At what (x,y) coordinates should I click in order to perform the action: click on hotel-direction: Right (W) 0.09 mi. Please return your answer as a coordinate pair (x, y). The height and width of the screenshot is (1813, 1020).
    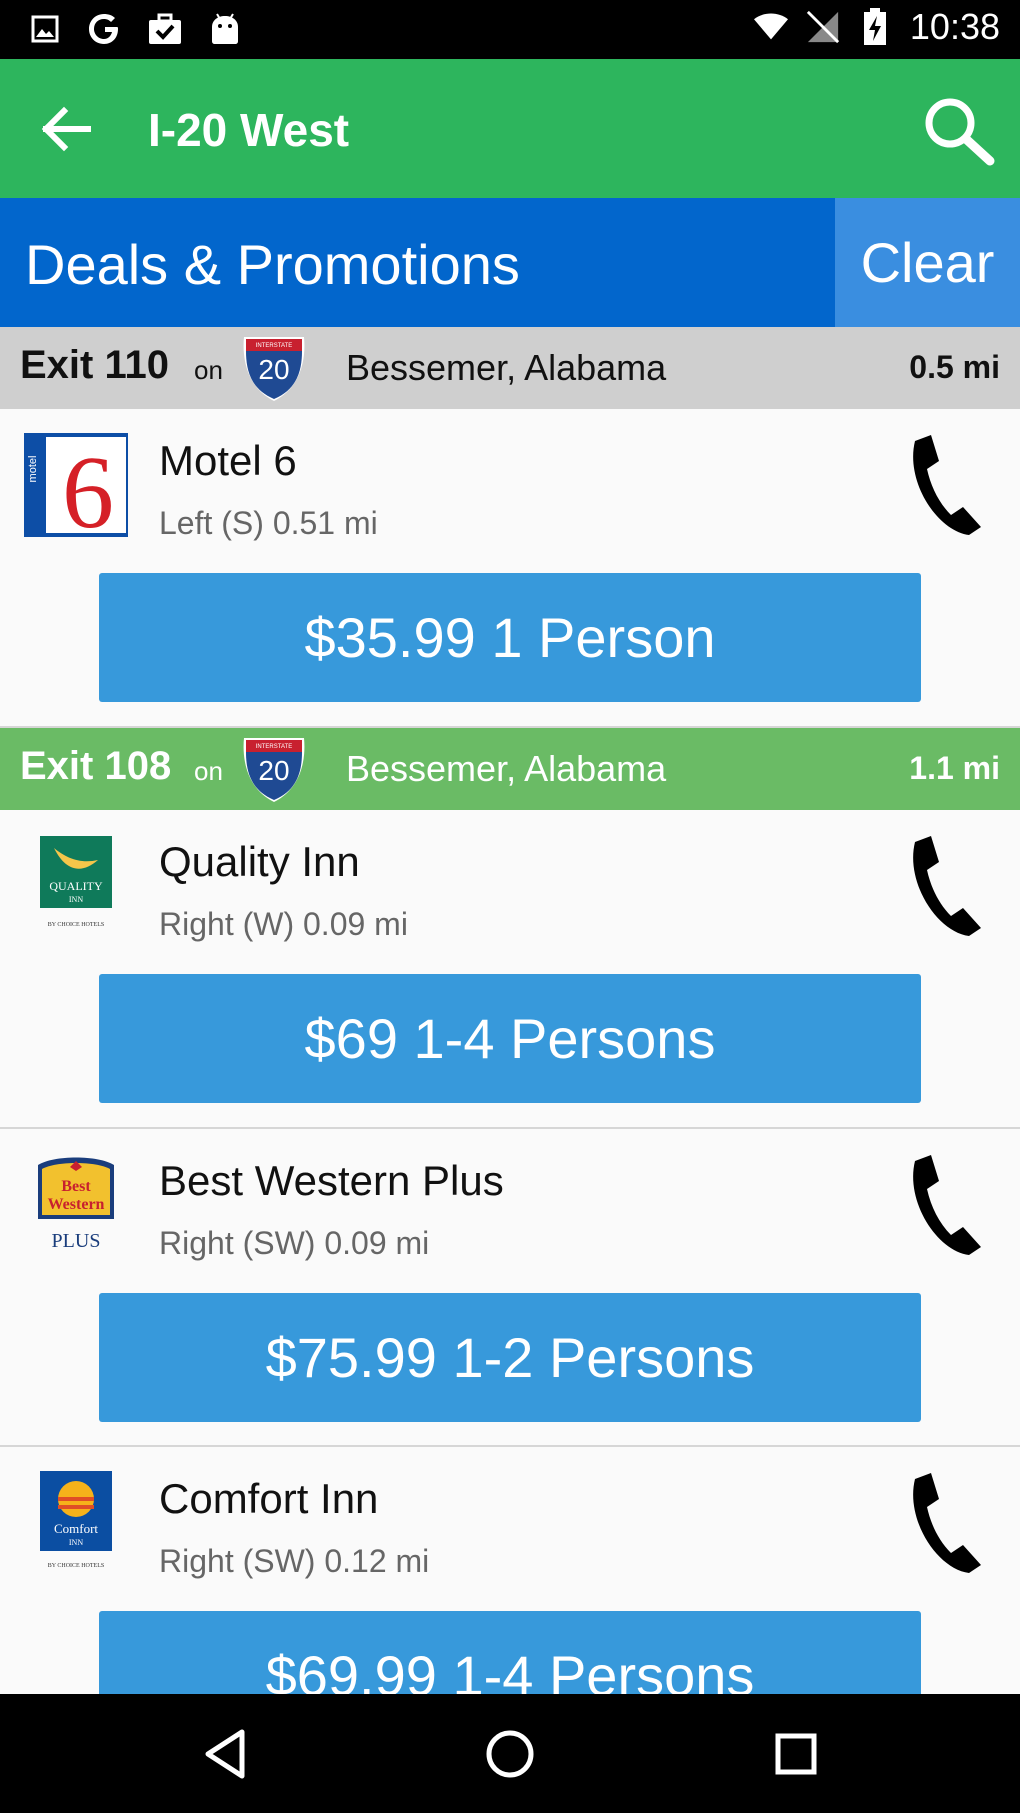
    Looking at the image, I should click on (283, 924).